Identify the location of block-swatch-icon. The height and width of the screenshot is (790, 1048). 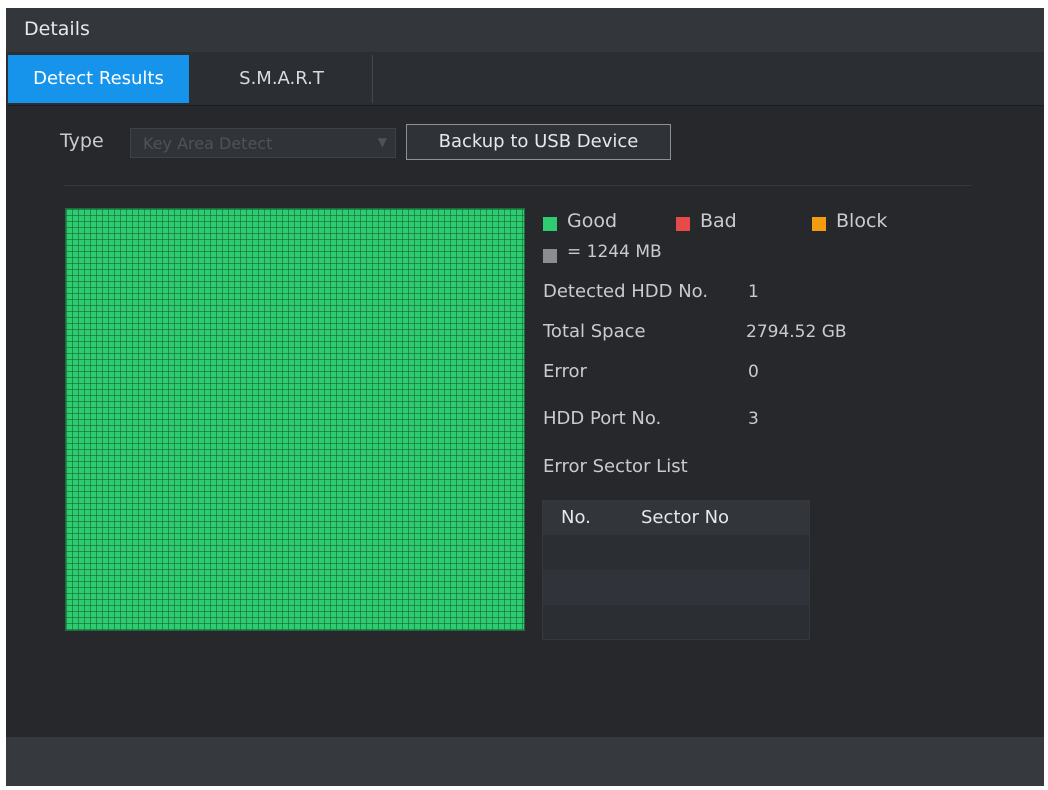
(819, 224).